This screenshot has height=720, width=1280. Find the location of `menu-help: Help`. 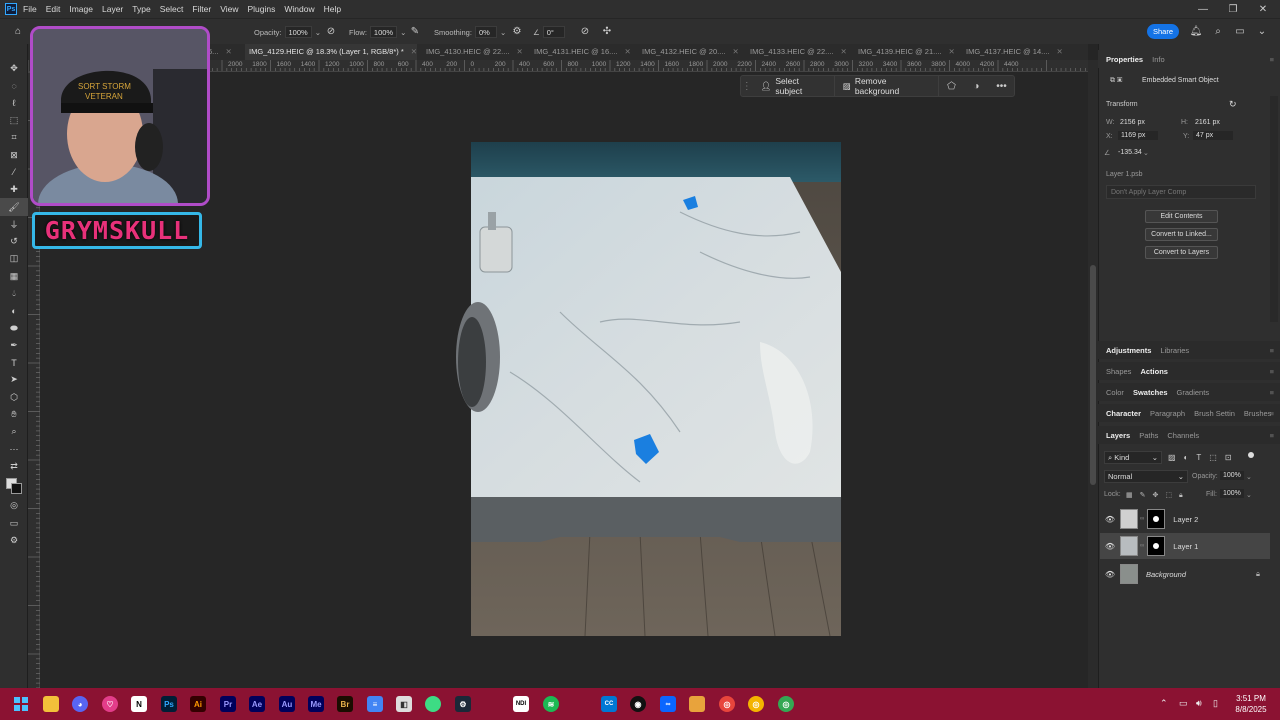

menu-help: Help is located at coordinates (332, 9).